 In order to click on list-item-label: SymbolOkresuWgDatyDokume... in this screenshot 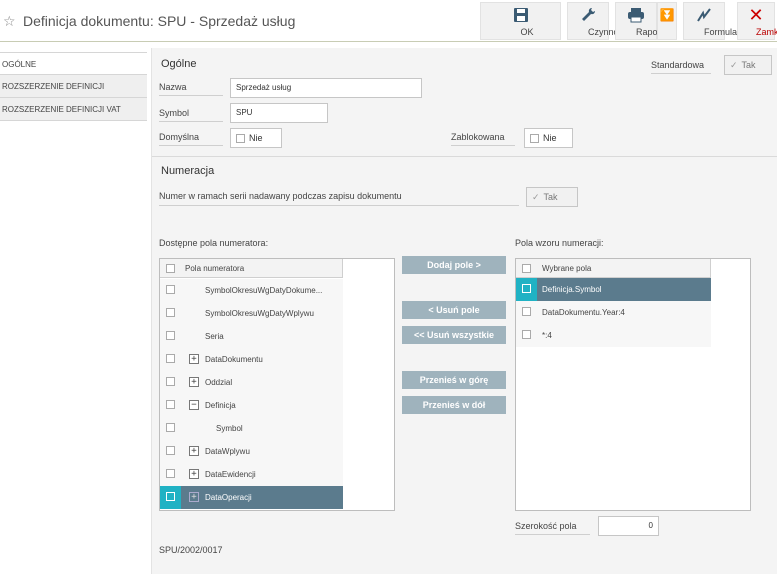, I will do `click(264, 290)`.